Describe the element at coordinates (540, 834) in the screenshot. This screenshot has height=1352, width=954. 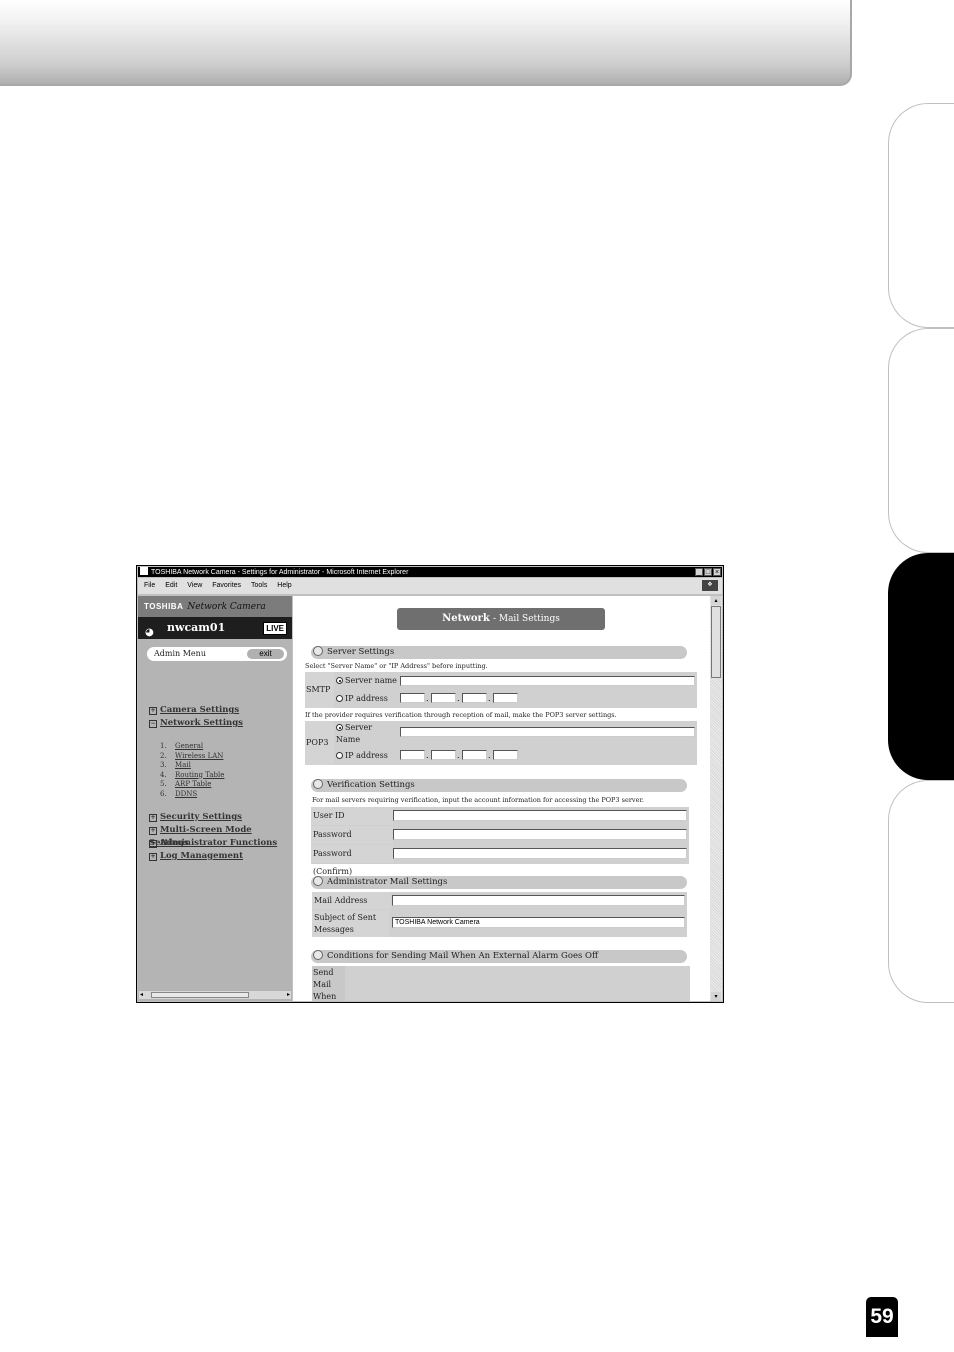
I see `password-input` at that location.